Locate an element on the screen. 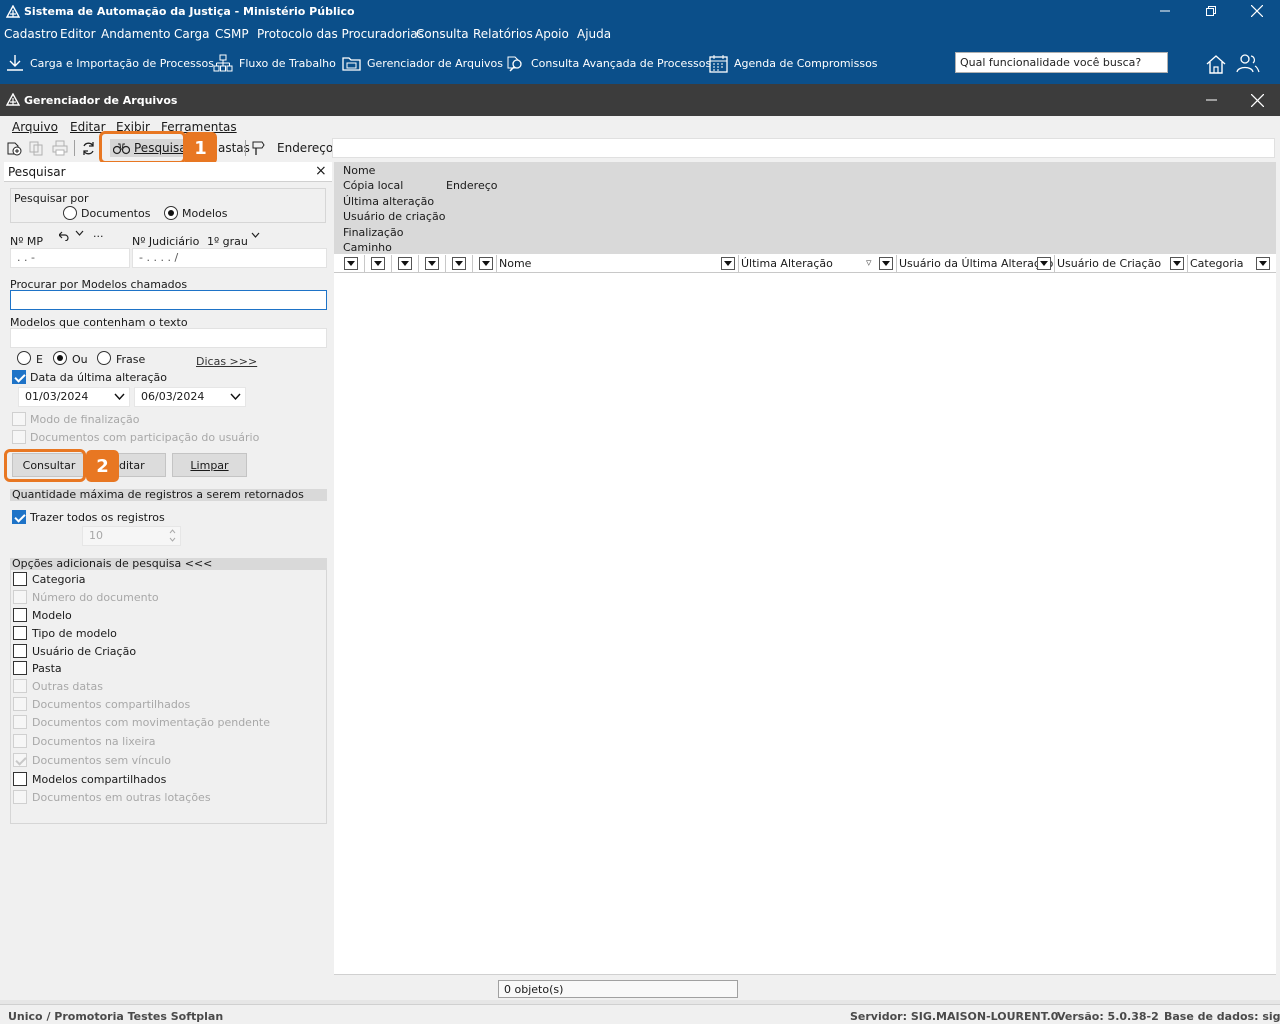  radio-documentos-label: Documentos is located at coordinates (116, 213).